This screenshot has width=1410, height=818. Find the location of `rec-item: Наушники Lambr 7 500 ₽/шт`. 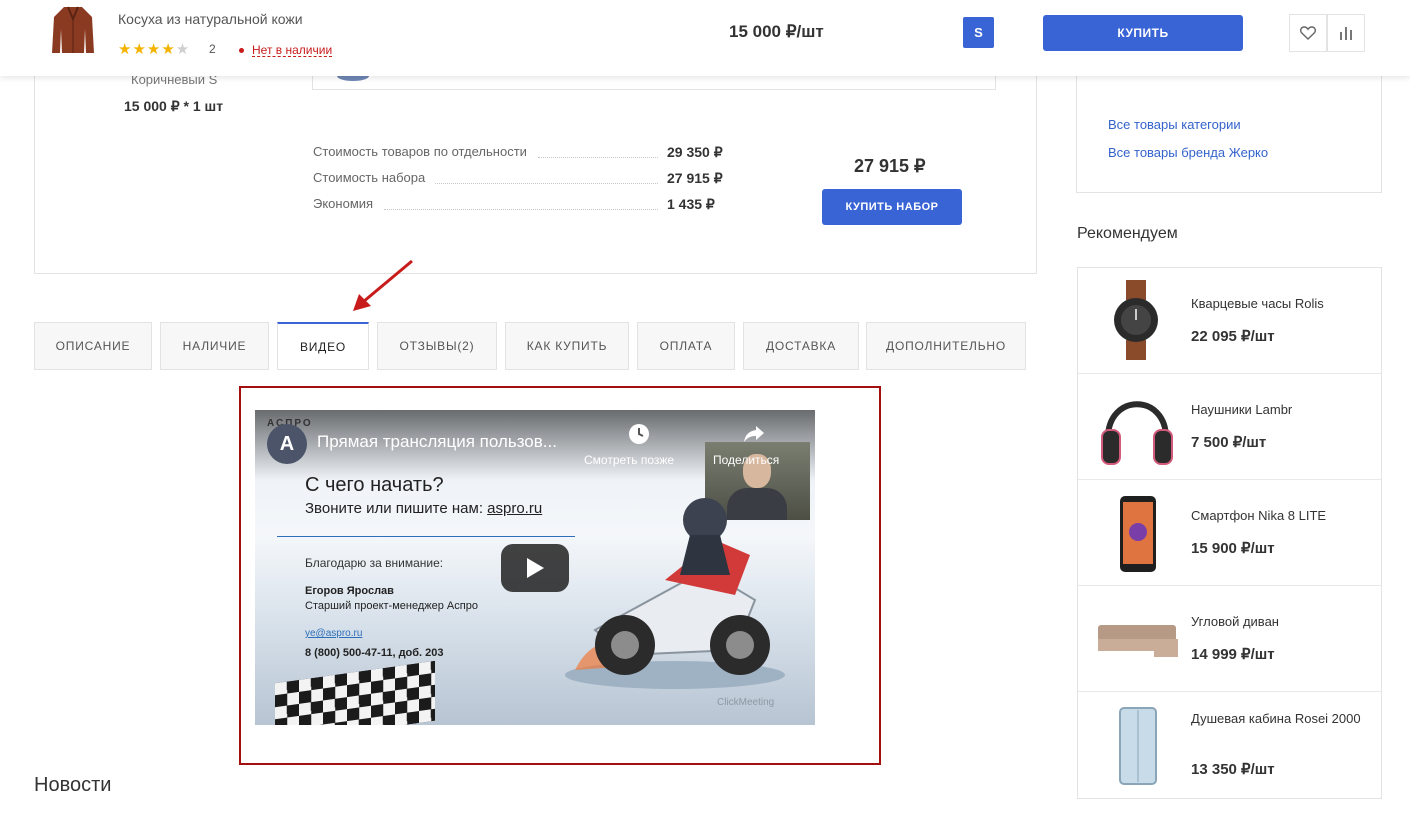

rec-item: Наушники Lambr 7 500 ₽/шт is located at coordinates (1229, 427).